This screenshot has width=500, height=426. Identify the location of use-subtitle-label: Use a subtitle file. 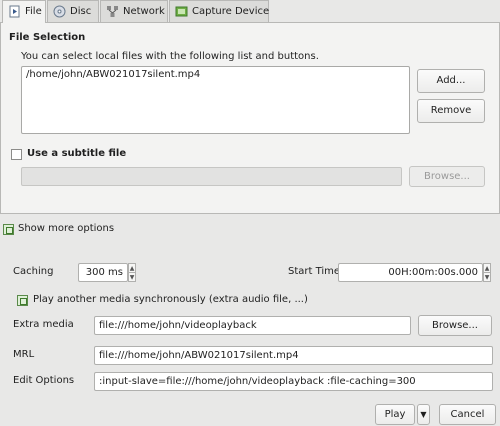
(77, 153).